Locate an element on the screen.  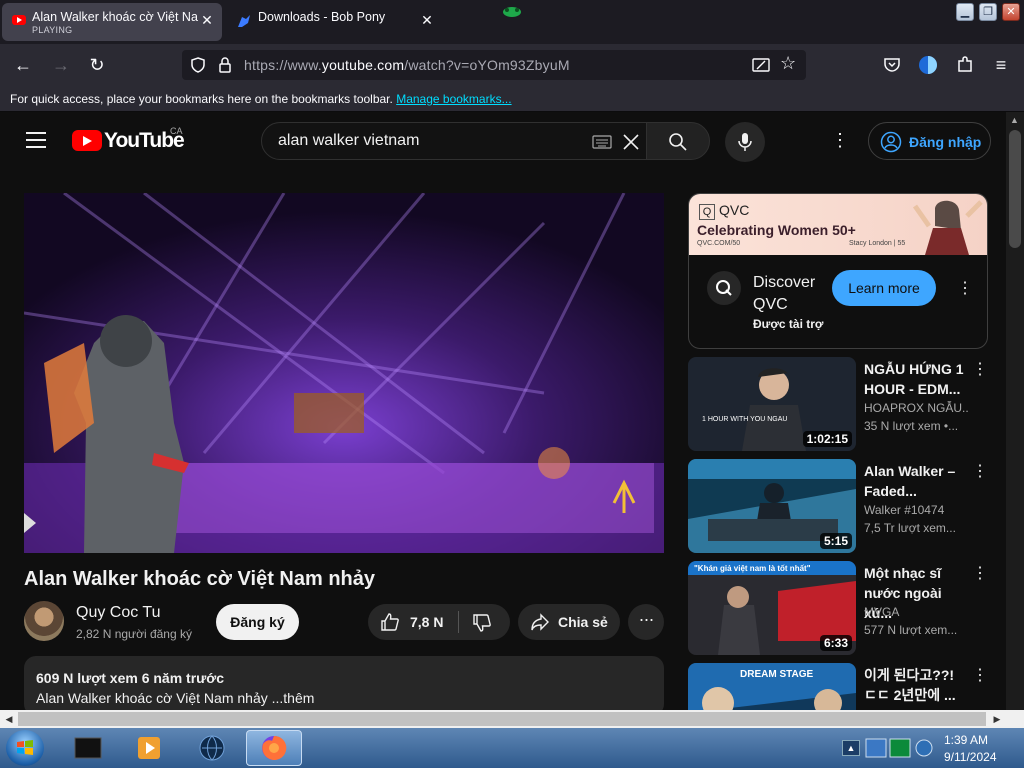
show-hidden-icons-icon: ▲ is located at coordinates (851, 748).